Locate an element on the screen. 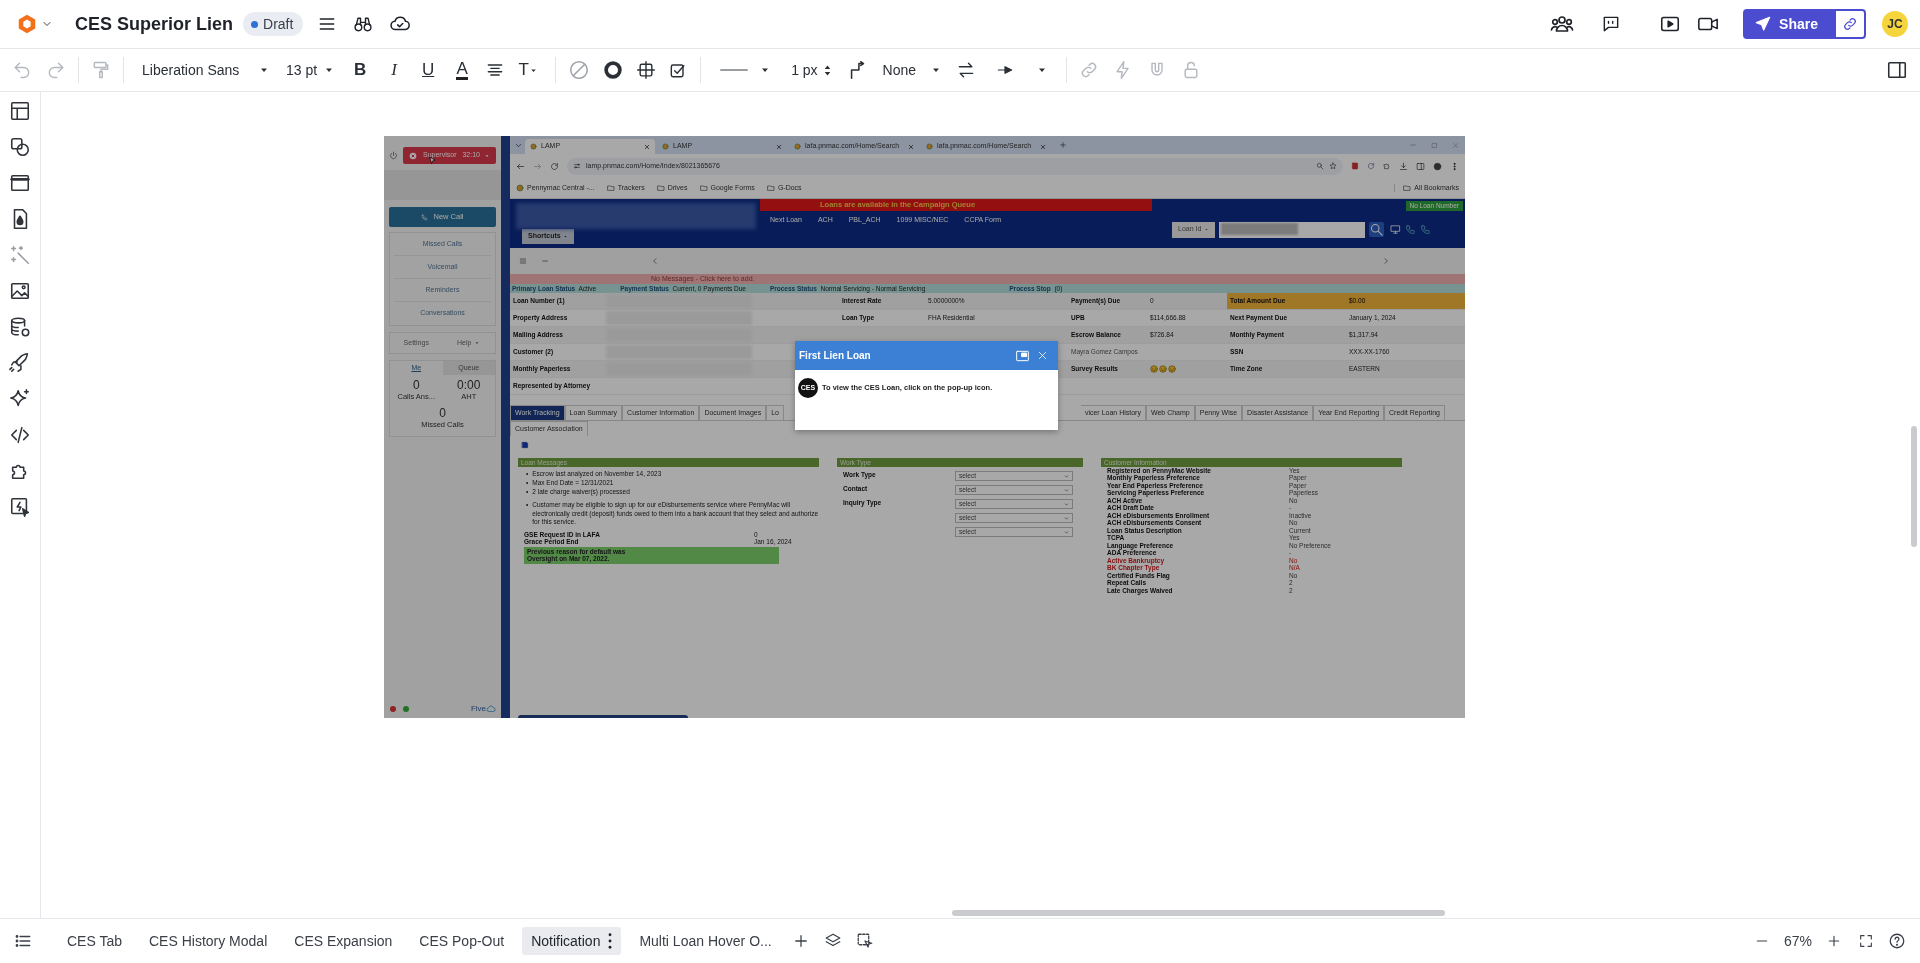  shape-icon is located at coordinates (646, 70).